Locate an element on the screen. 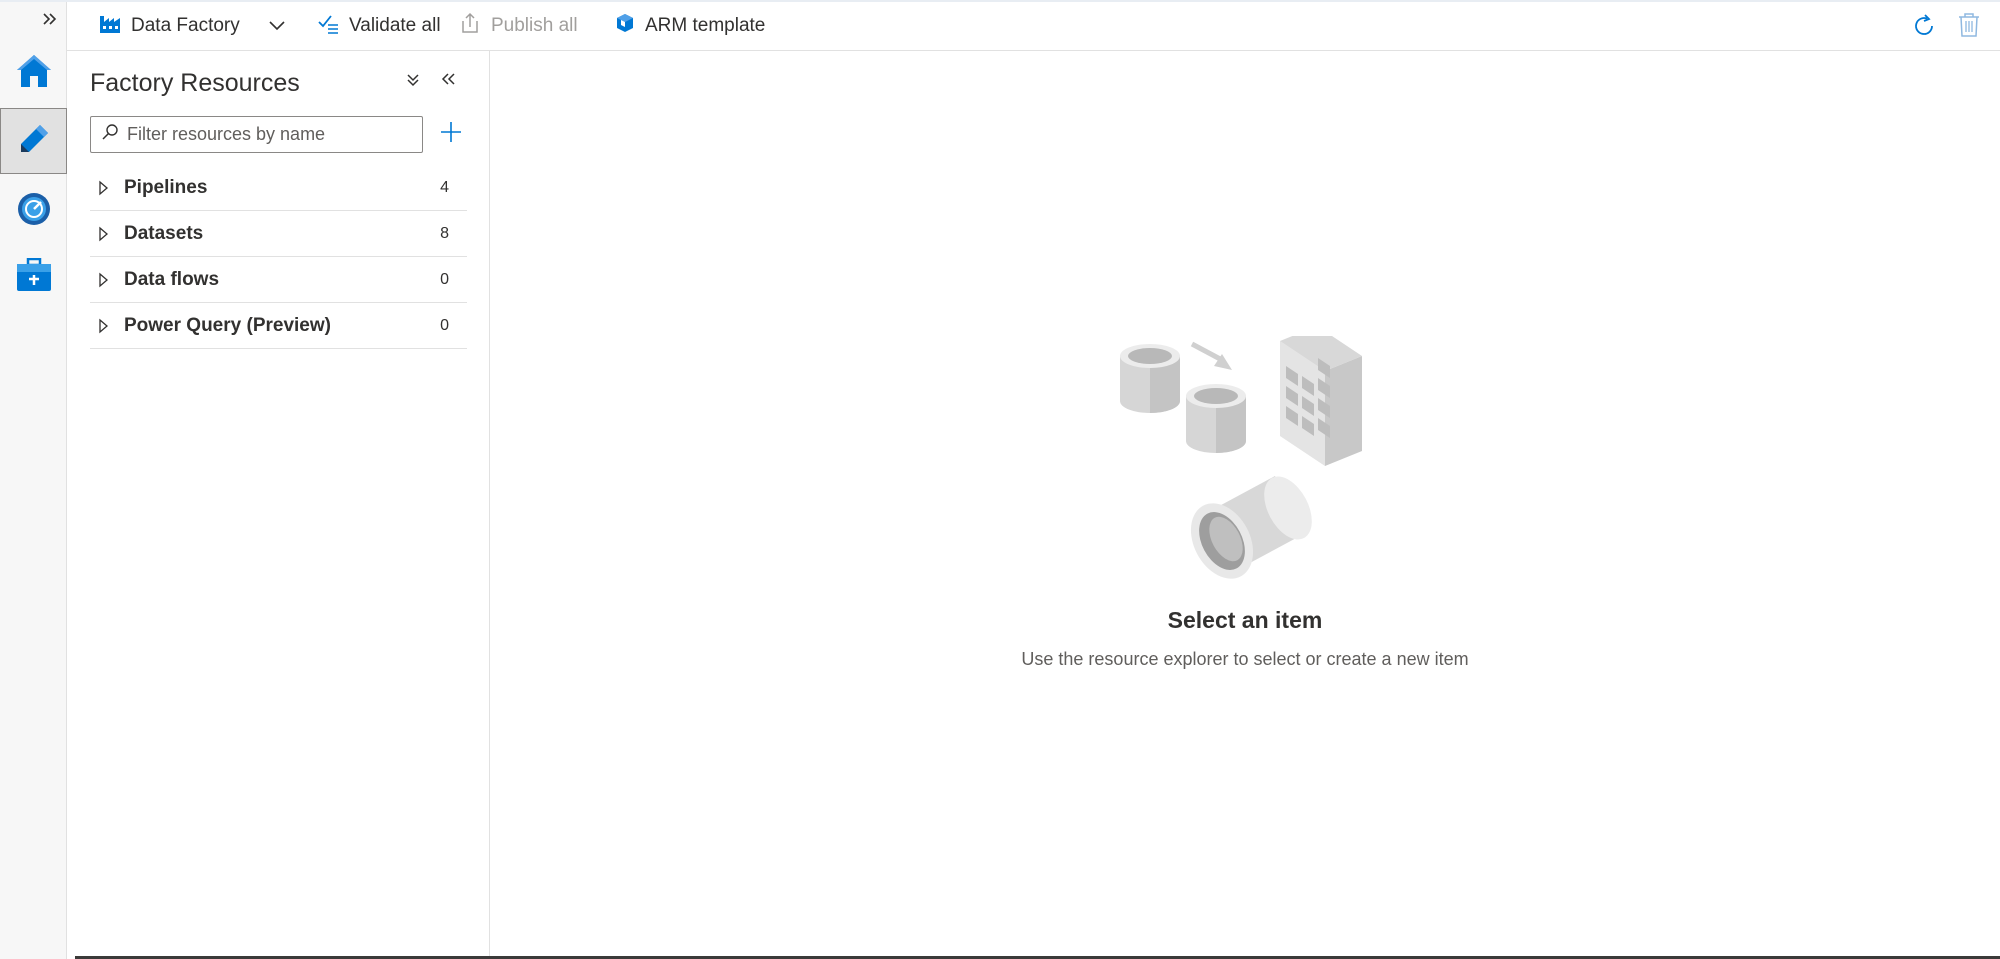  resource-row-datasets: Datasets 8 is located at coordinates (278, 234).